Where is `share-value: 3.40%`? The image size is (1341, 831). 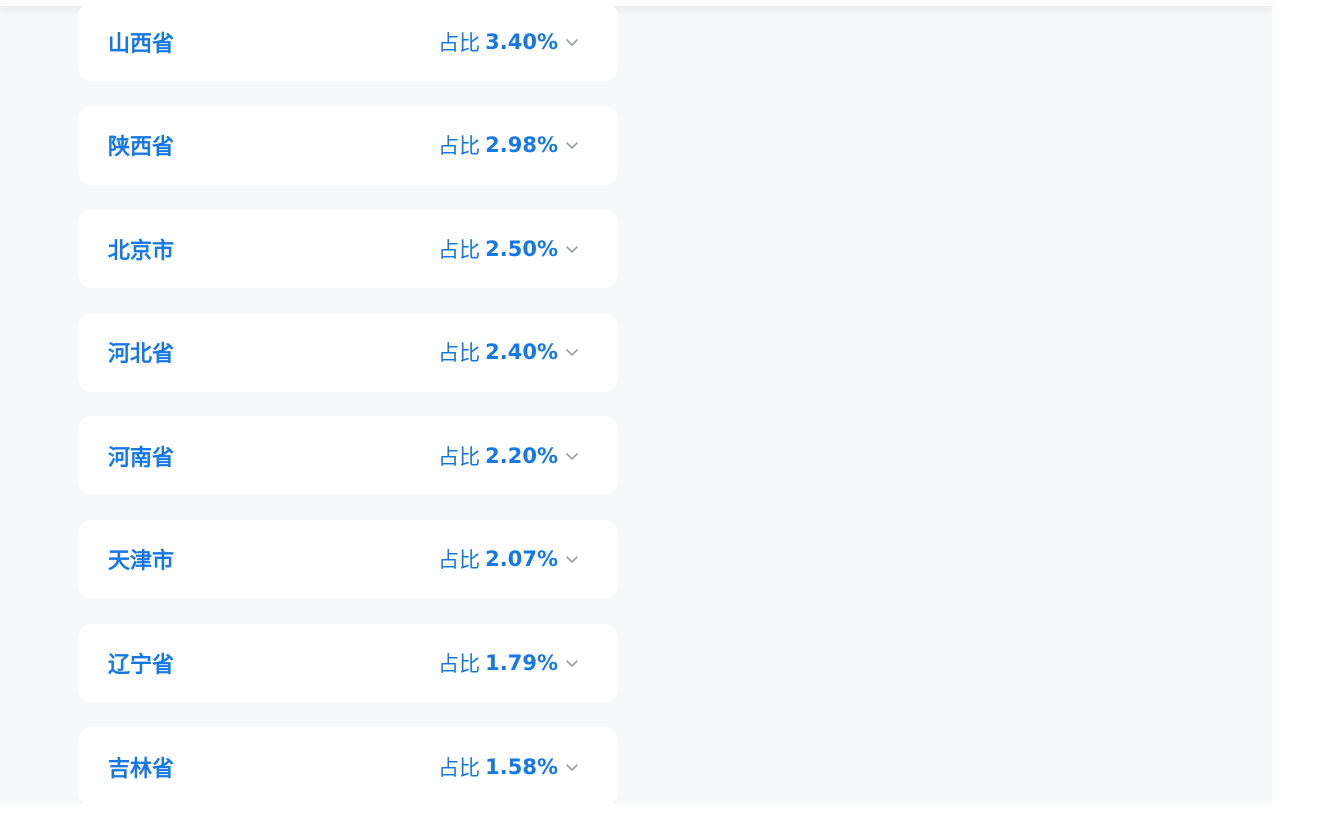 share-value: 3.40% is located at coordinates (521, 41).